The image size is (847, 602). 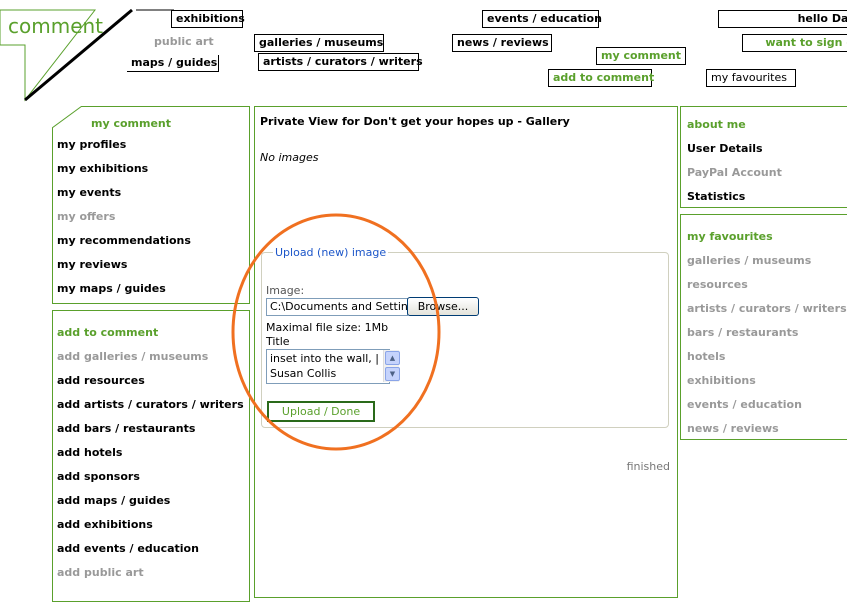 What do you see at coordinates (734, 173) in the screenshot?
I see `menu-paypal-account: PayPal Account` at bounding box center [734, 173].